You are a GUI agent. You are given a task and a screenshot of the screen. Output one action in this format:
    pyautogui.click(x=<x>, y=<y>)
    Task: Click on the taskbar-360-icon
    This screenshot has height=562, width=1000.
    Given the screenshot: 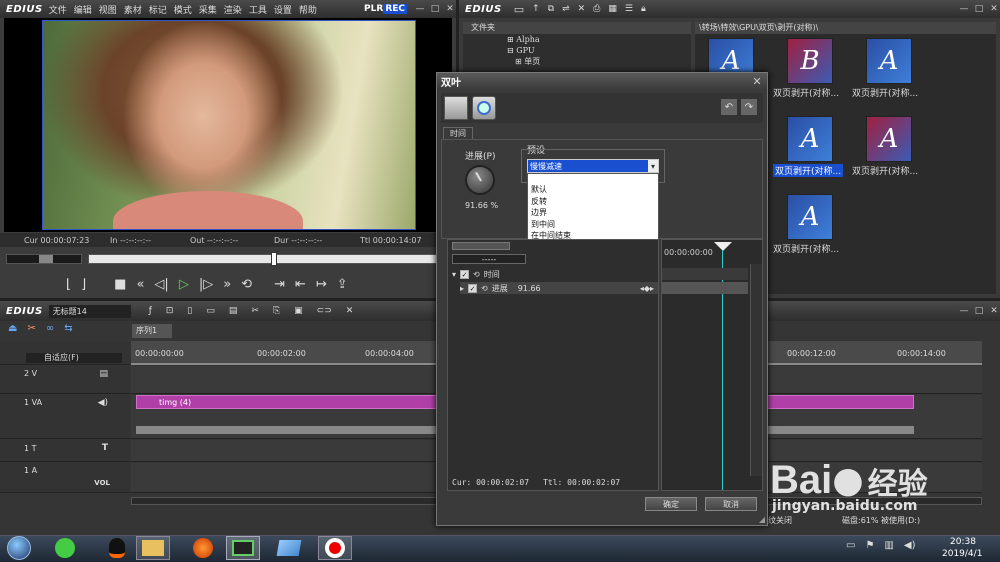 What is the action you would take?
    pyautogui.click(x=65, y=548)
    